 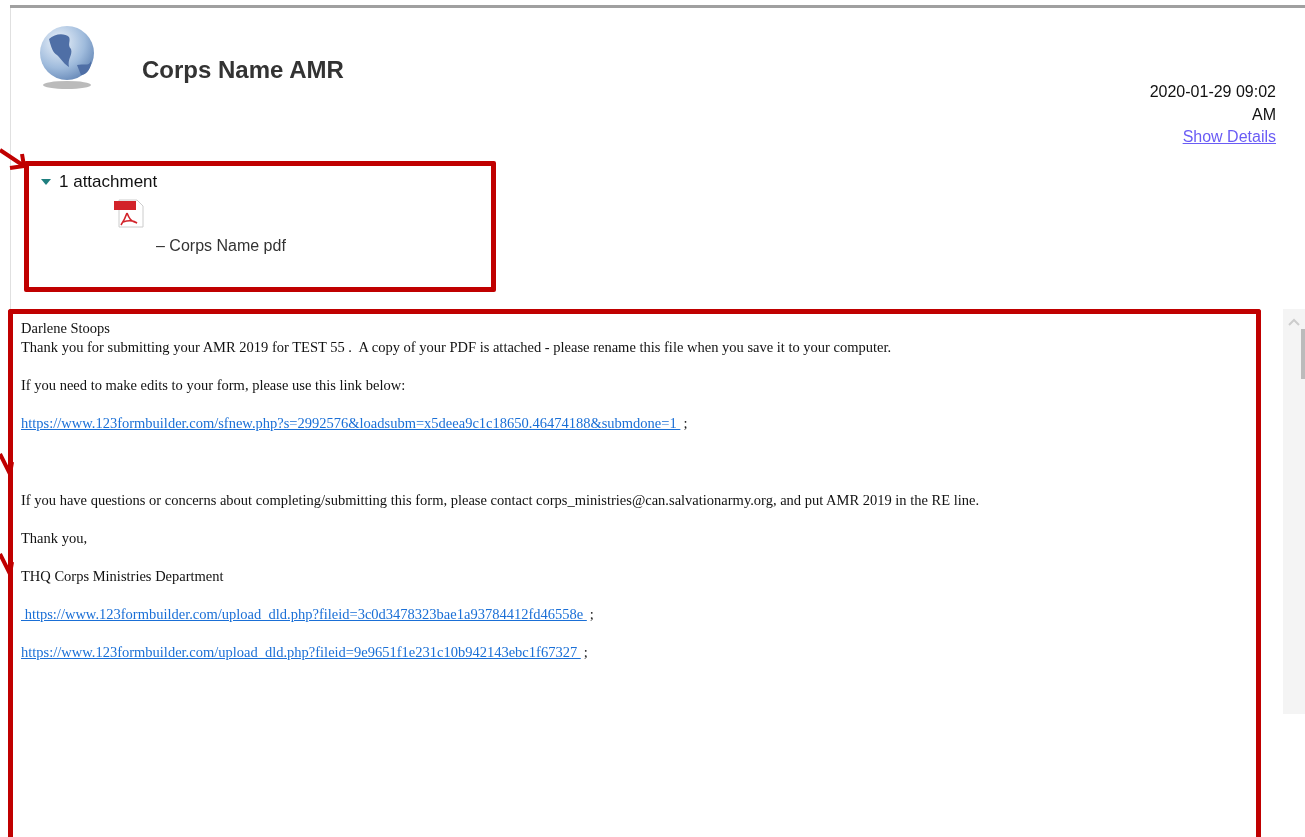 What do you see at coordinates (351, 423) in the screenshot?
I see `message-link: https://www.123formbuilder.com/sfnew.php?s=2992576&loadsubm=x5deea9c1c18650.46474188&submdone=1` at bounding box center [351, 423].